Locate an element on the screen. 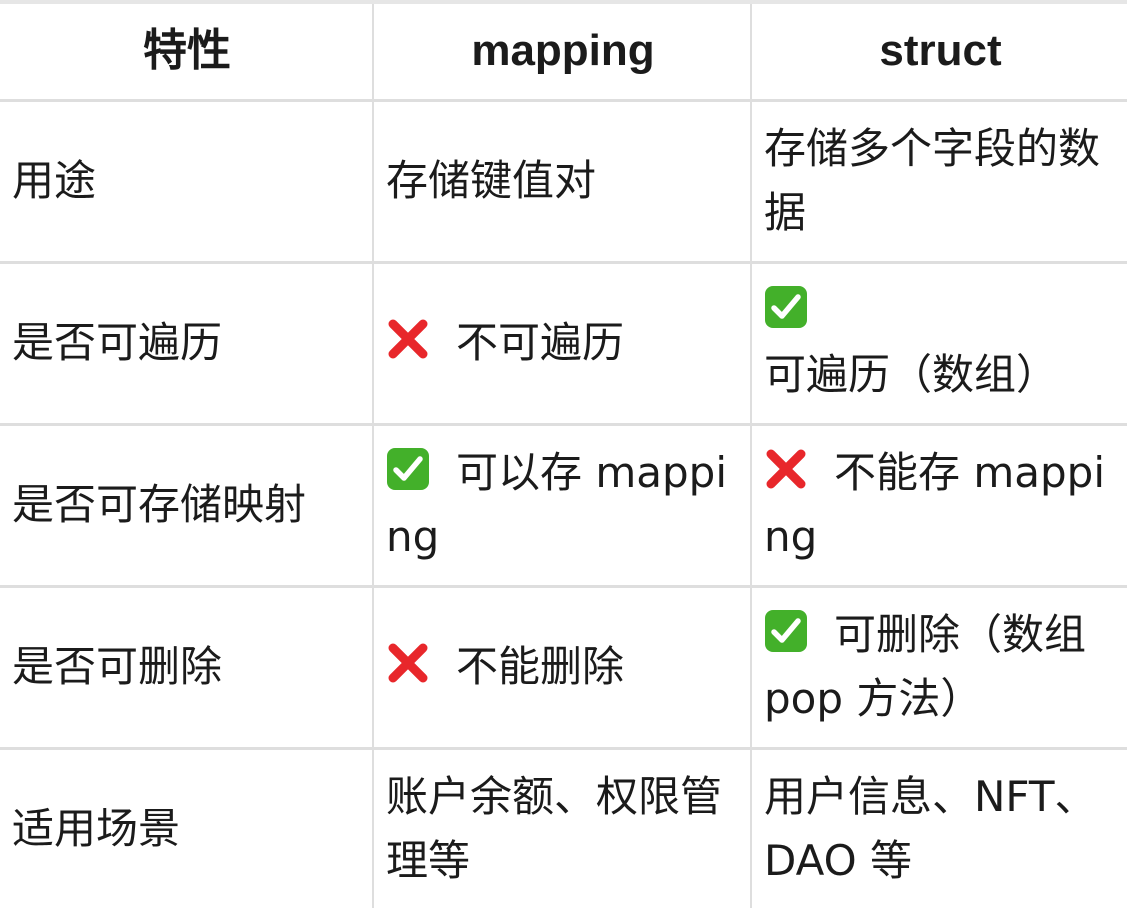 Image resolution: width=1127 pixels, height=908 pixels. mapping-cell: 存储键值对 is located at coordinates (561, 182).